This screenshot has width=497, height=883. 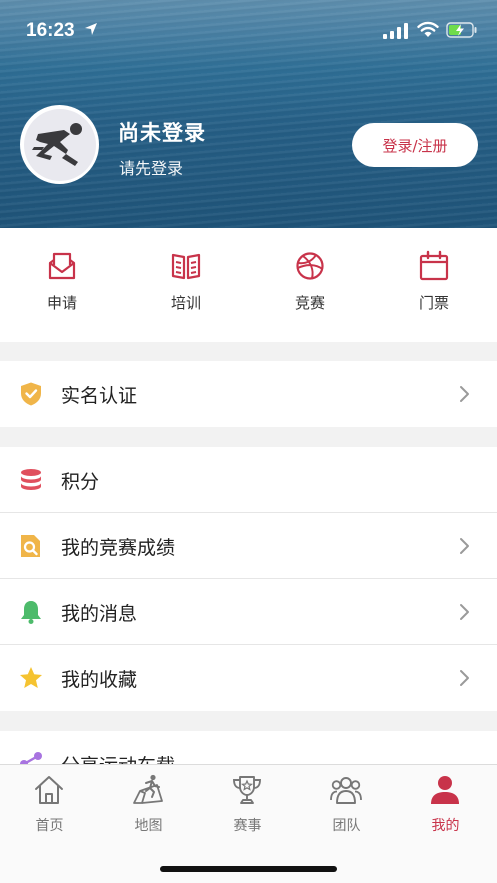 I want to click on menu-group-verify: 实名认证, so click(x=248, y=394).